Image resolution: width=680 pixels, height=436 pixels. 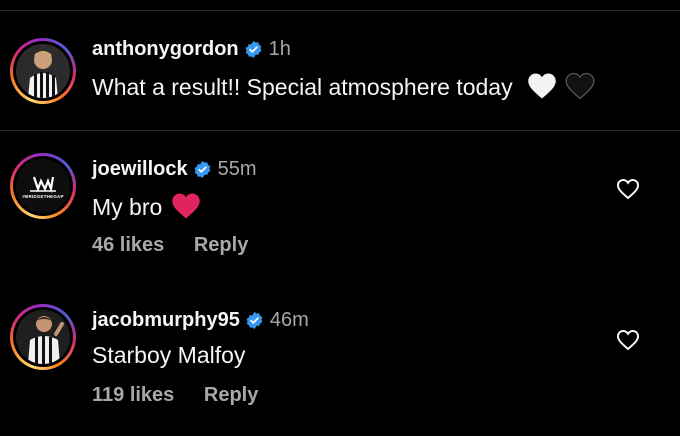 What do you see at coordinates (140, 169) in the screenshot?
I see `username: joewillock` at bounding box center [140, 169].